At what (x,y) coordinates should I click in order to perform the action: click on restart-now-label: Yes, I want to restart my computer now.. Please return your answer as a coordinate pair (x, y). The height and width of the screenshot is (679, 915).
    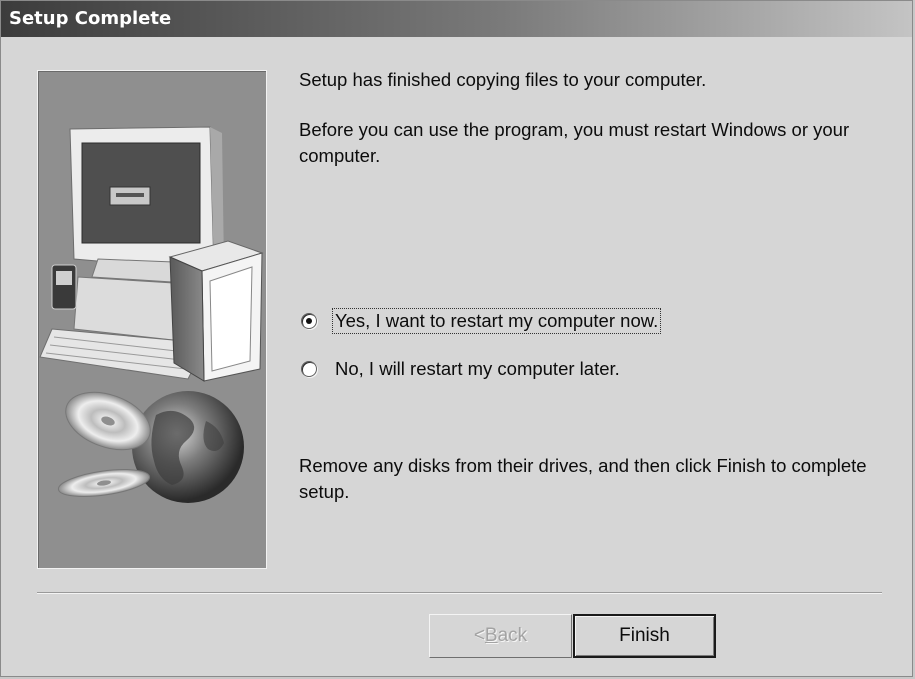
    Looking at the image, I should click on (496, 321).